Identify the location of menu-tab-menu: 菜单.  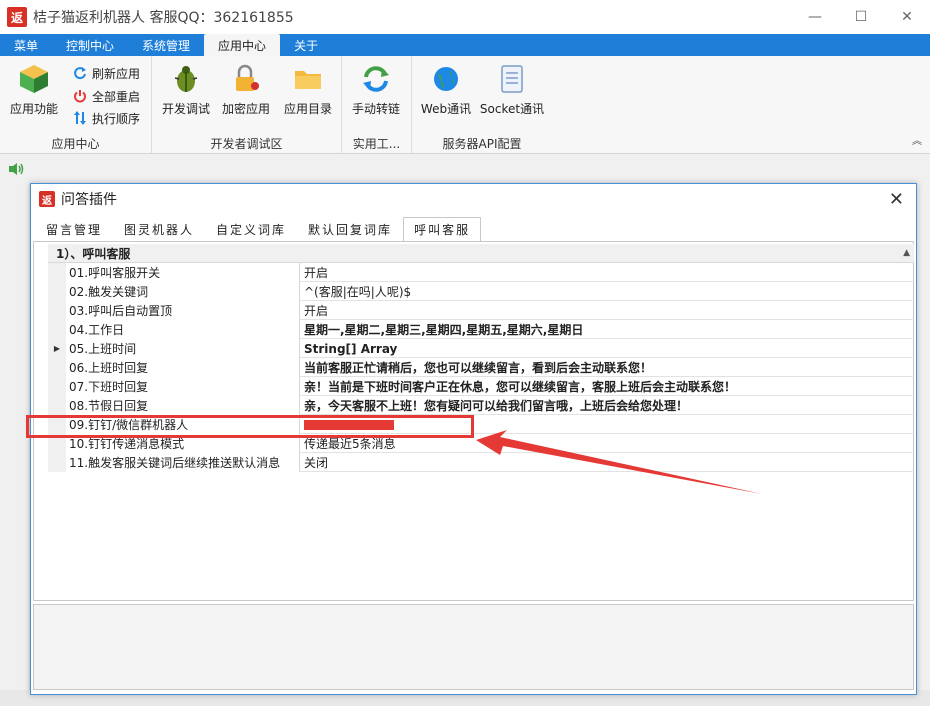
(26, 45).